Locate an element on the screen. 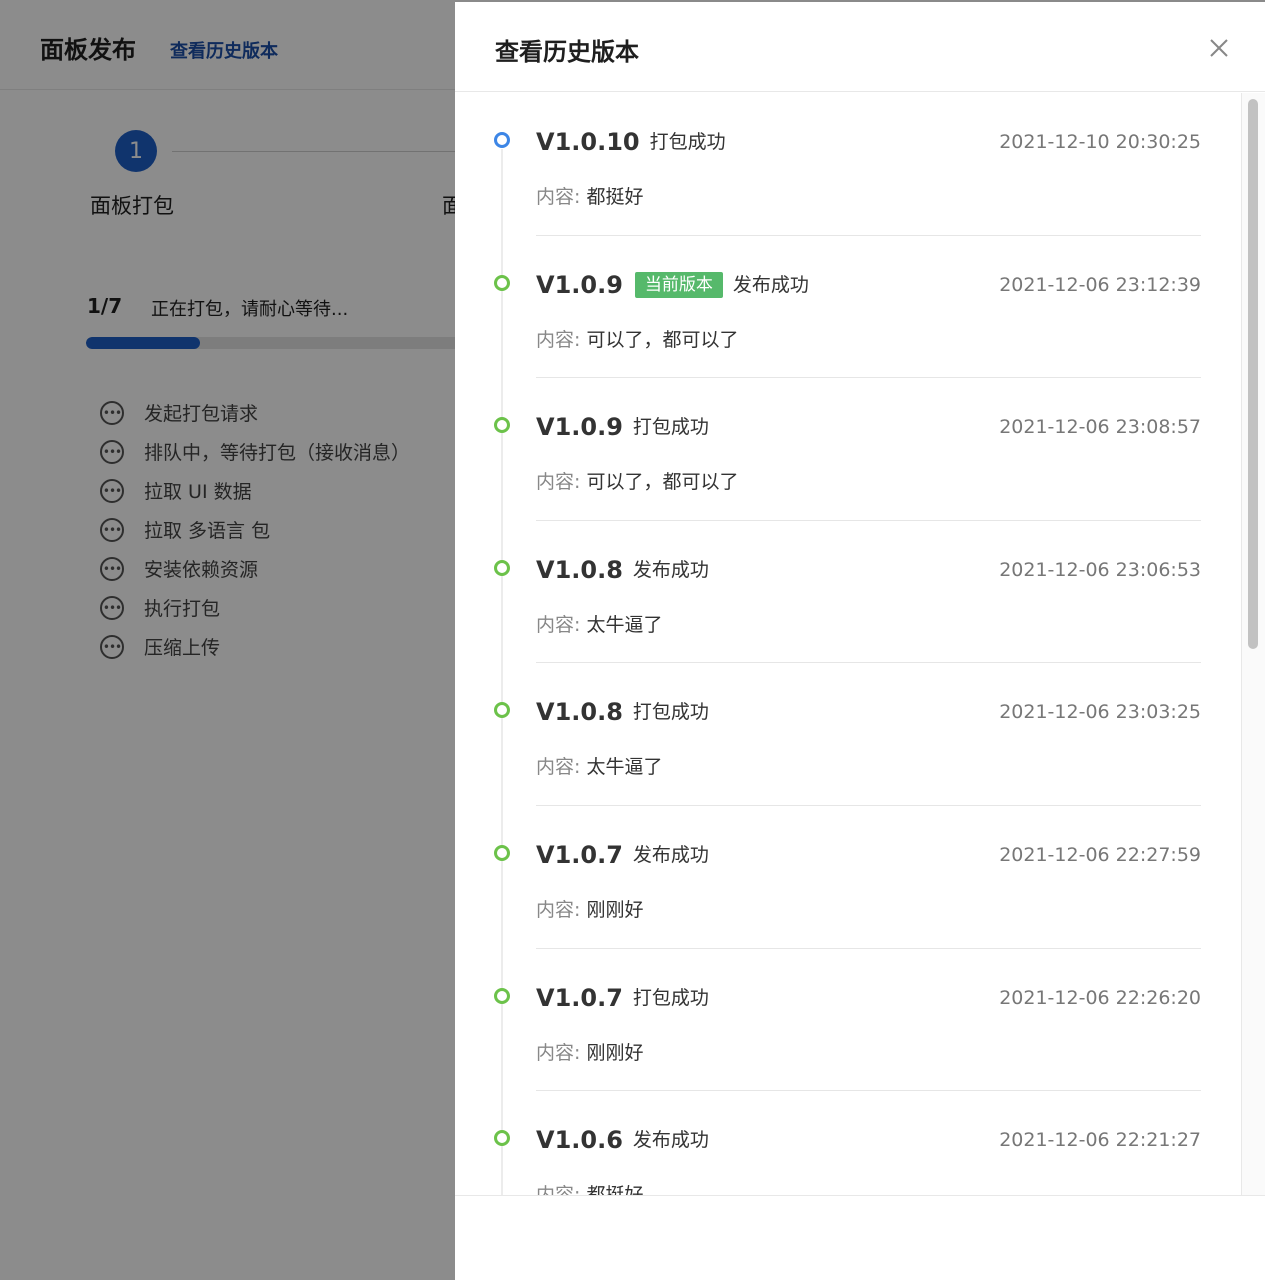 The image size is (1265, 1280). version-item: V1.0.10 打包成功 2021-12-10 20:30:25 内容: 都挺好 is located at coordinates (845, 164).